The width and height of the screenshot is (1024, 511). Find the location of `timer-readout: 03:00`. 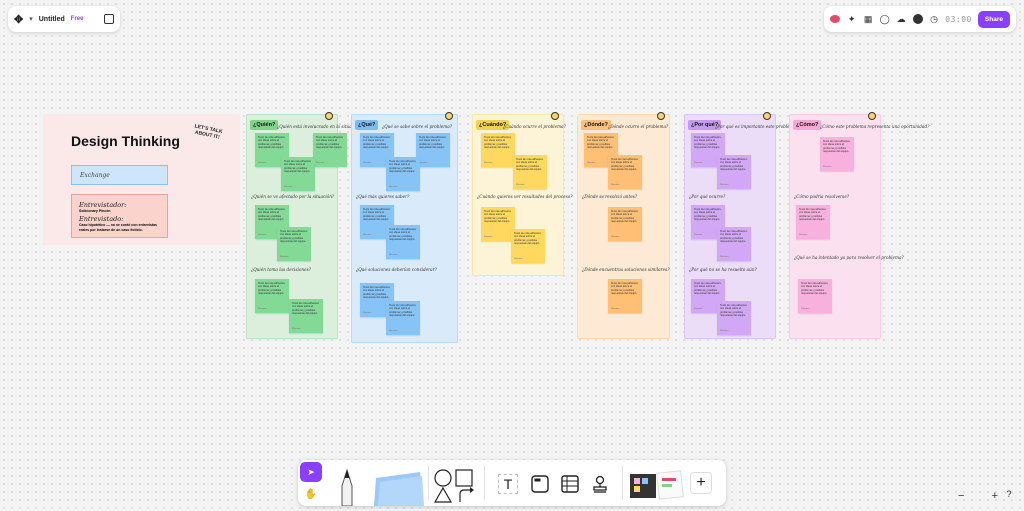

timer-readout: 03:00 is located at coordinates (958, 19).